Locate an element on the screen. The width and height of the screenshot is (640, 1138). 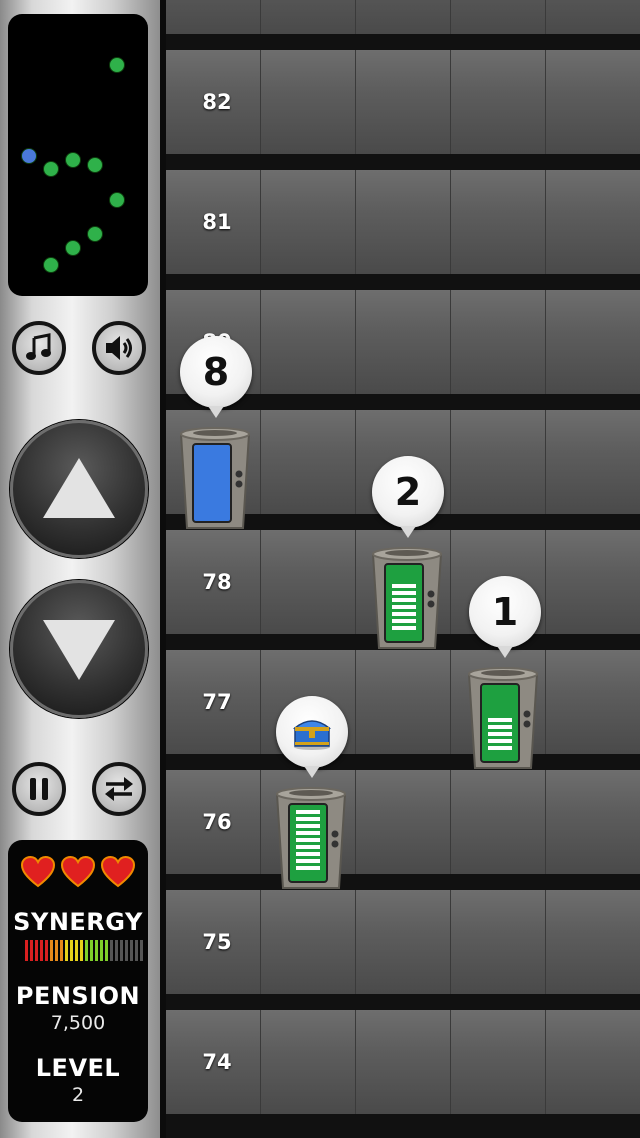
floor-row: 76 is located at coordinates (403, 822).